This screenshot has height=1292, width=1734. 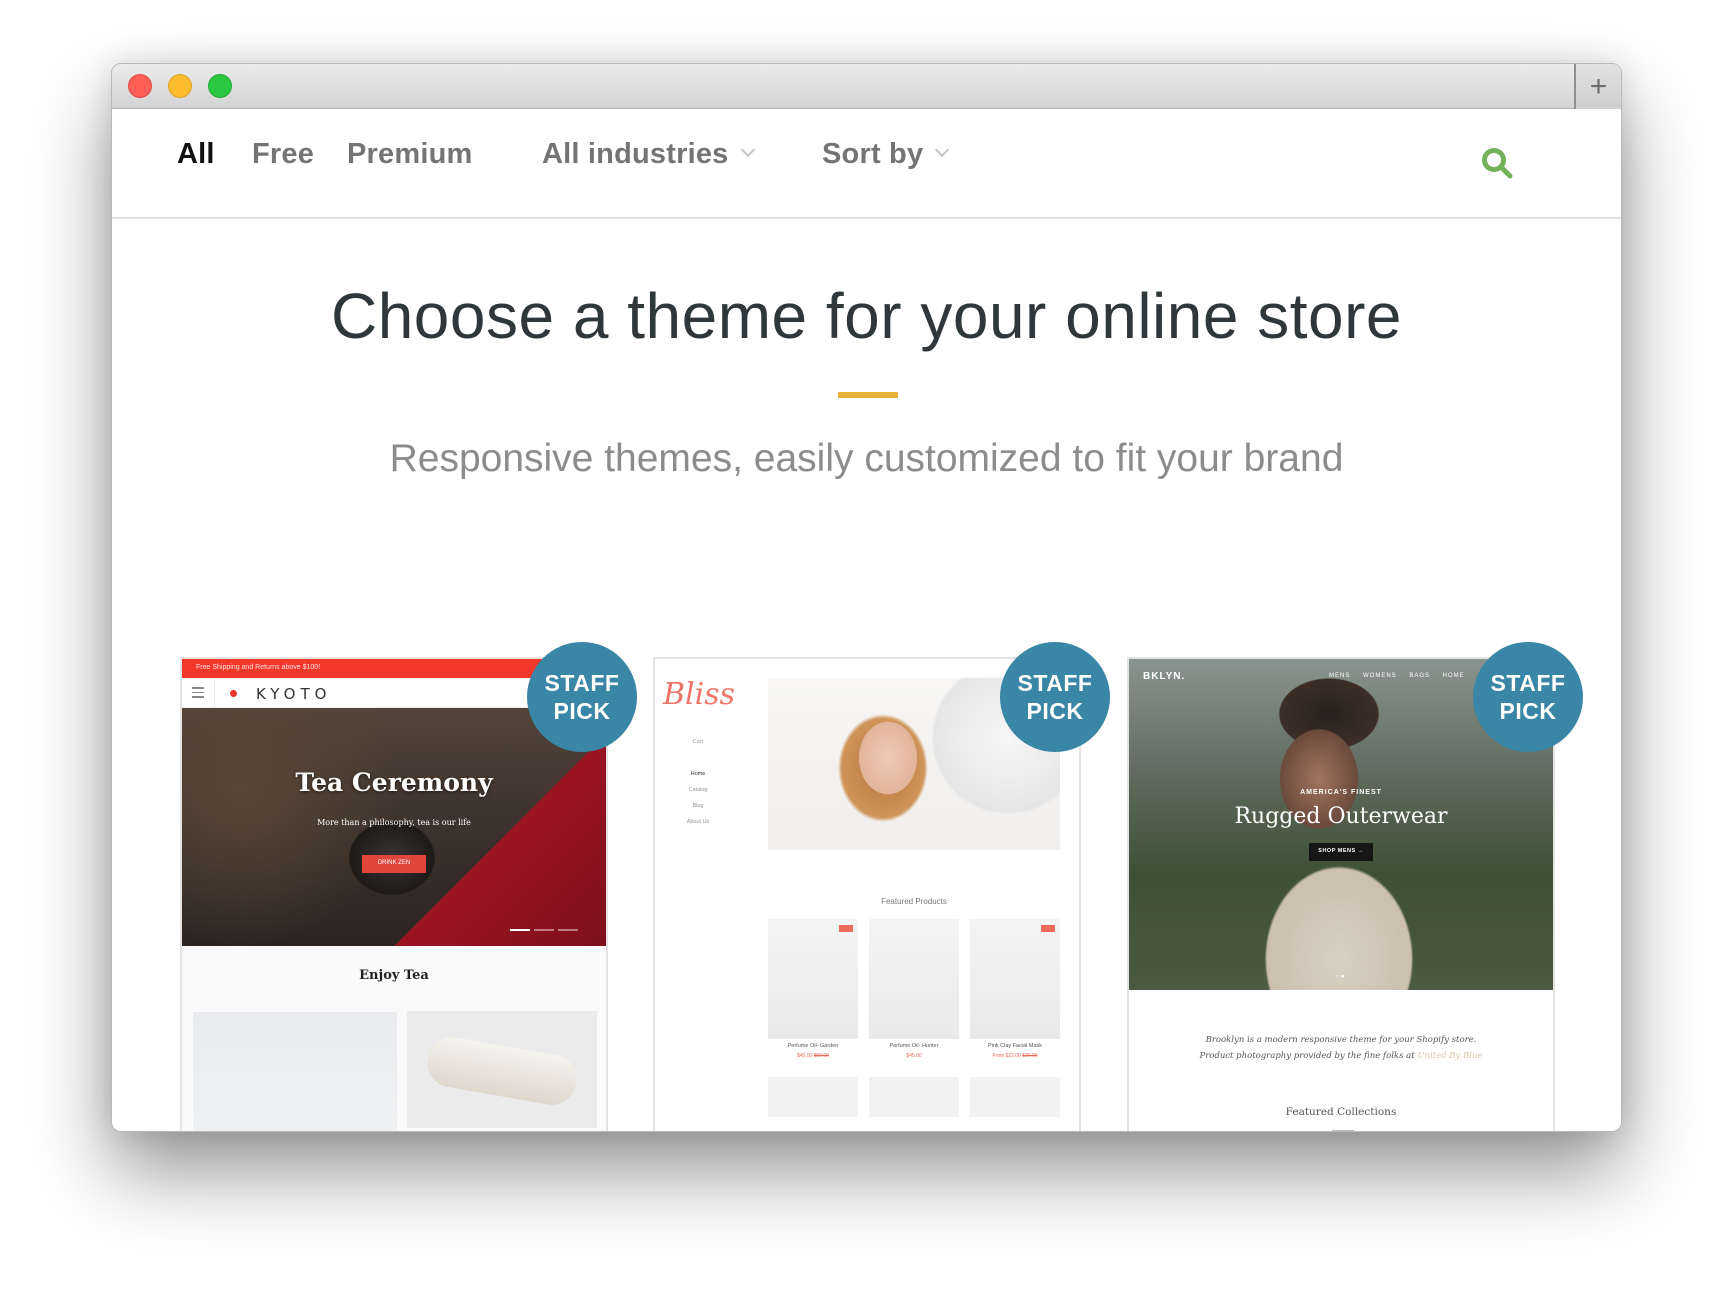 I want to click on bliss-menu-item: Blog, so click(x=698, y=806).